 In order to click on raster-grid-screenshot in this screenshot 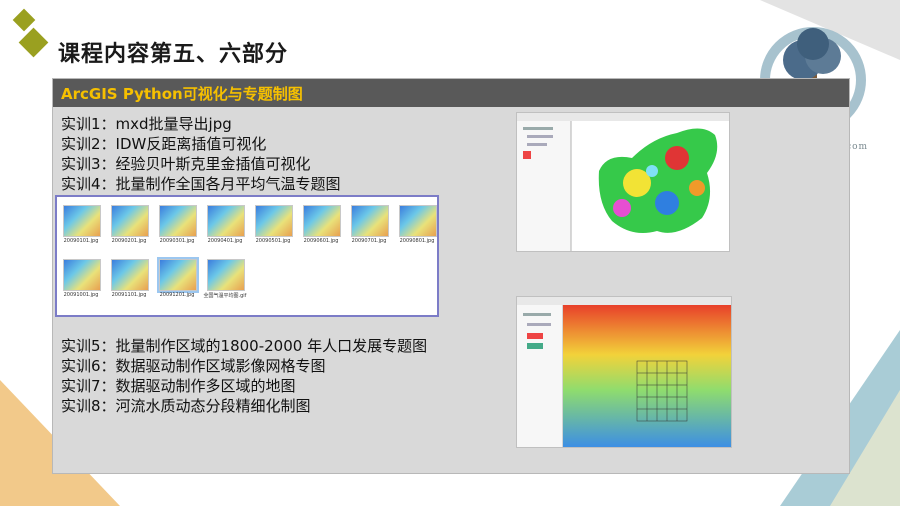, I will do `click(624, 372)`.